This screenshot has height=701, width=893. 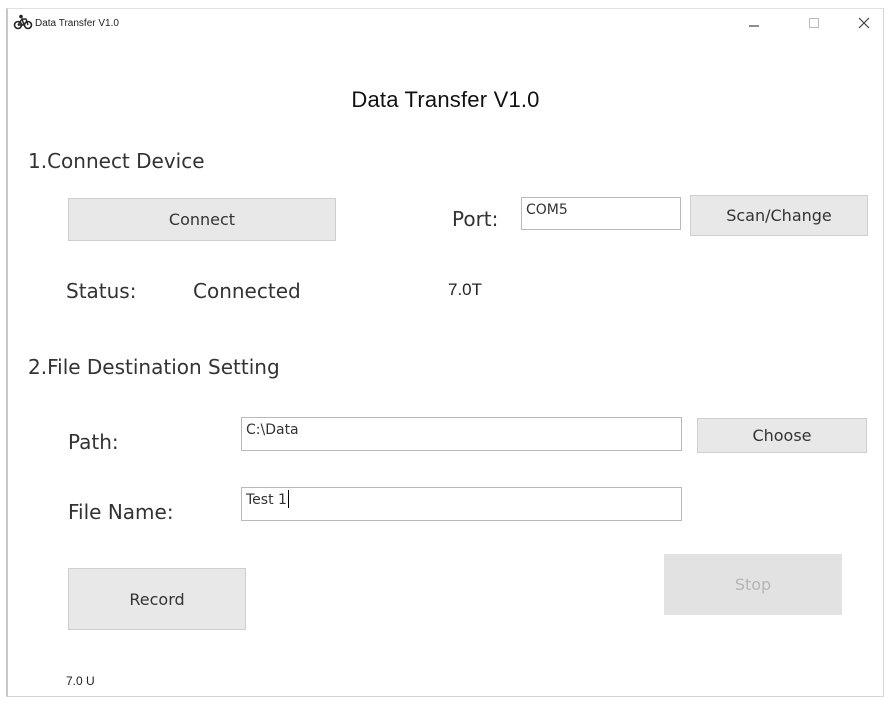 I want to click on page-title: Data Transfer V1.0, so click(x=445, y=99).